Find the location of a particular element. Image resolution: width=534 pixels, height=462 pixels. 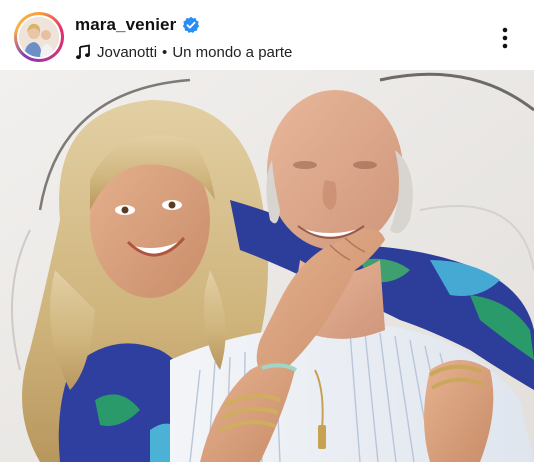

username-row: mara_venier is located at coordinates (137, 25).